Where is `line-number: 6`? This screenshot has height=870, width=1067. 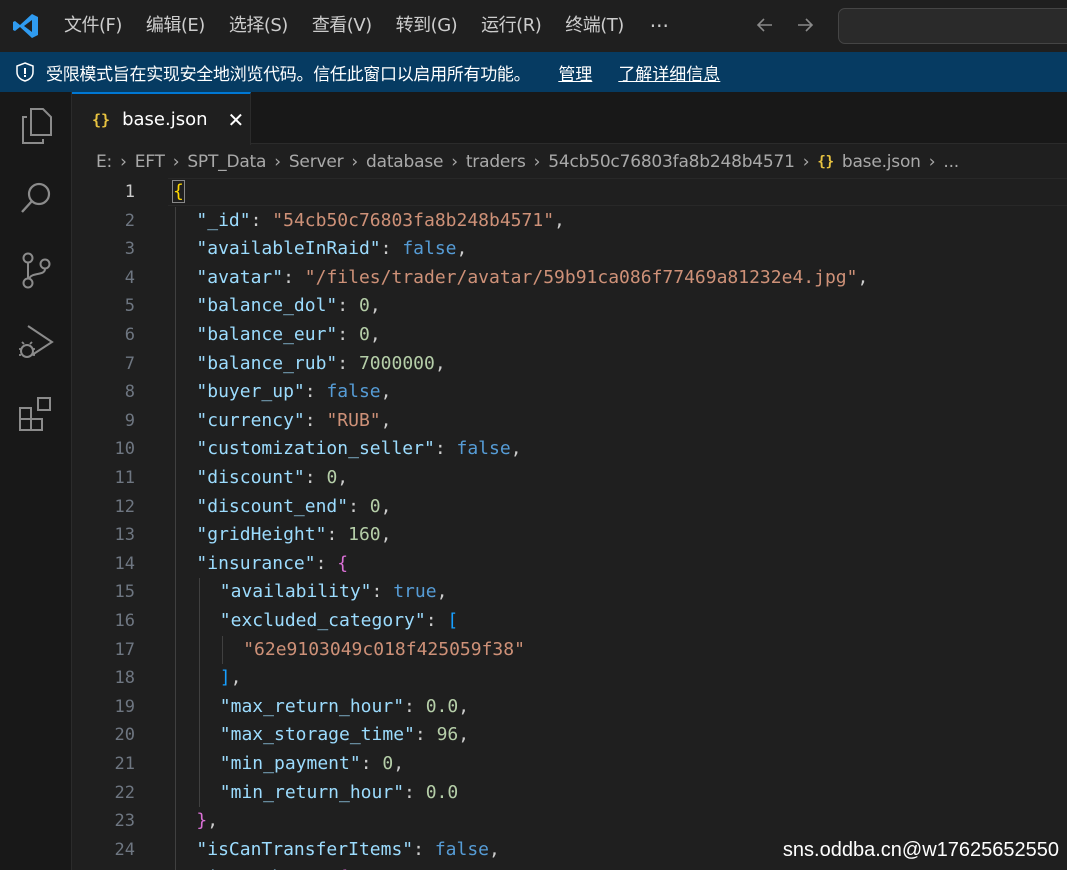 line-number: 6 is located at coordinates (129, 335).